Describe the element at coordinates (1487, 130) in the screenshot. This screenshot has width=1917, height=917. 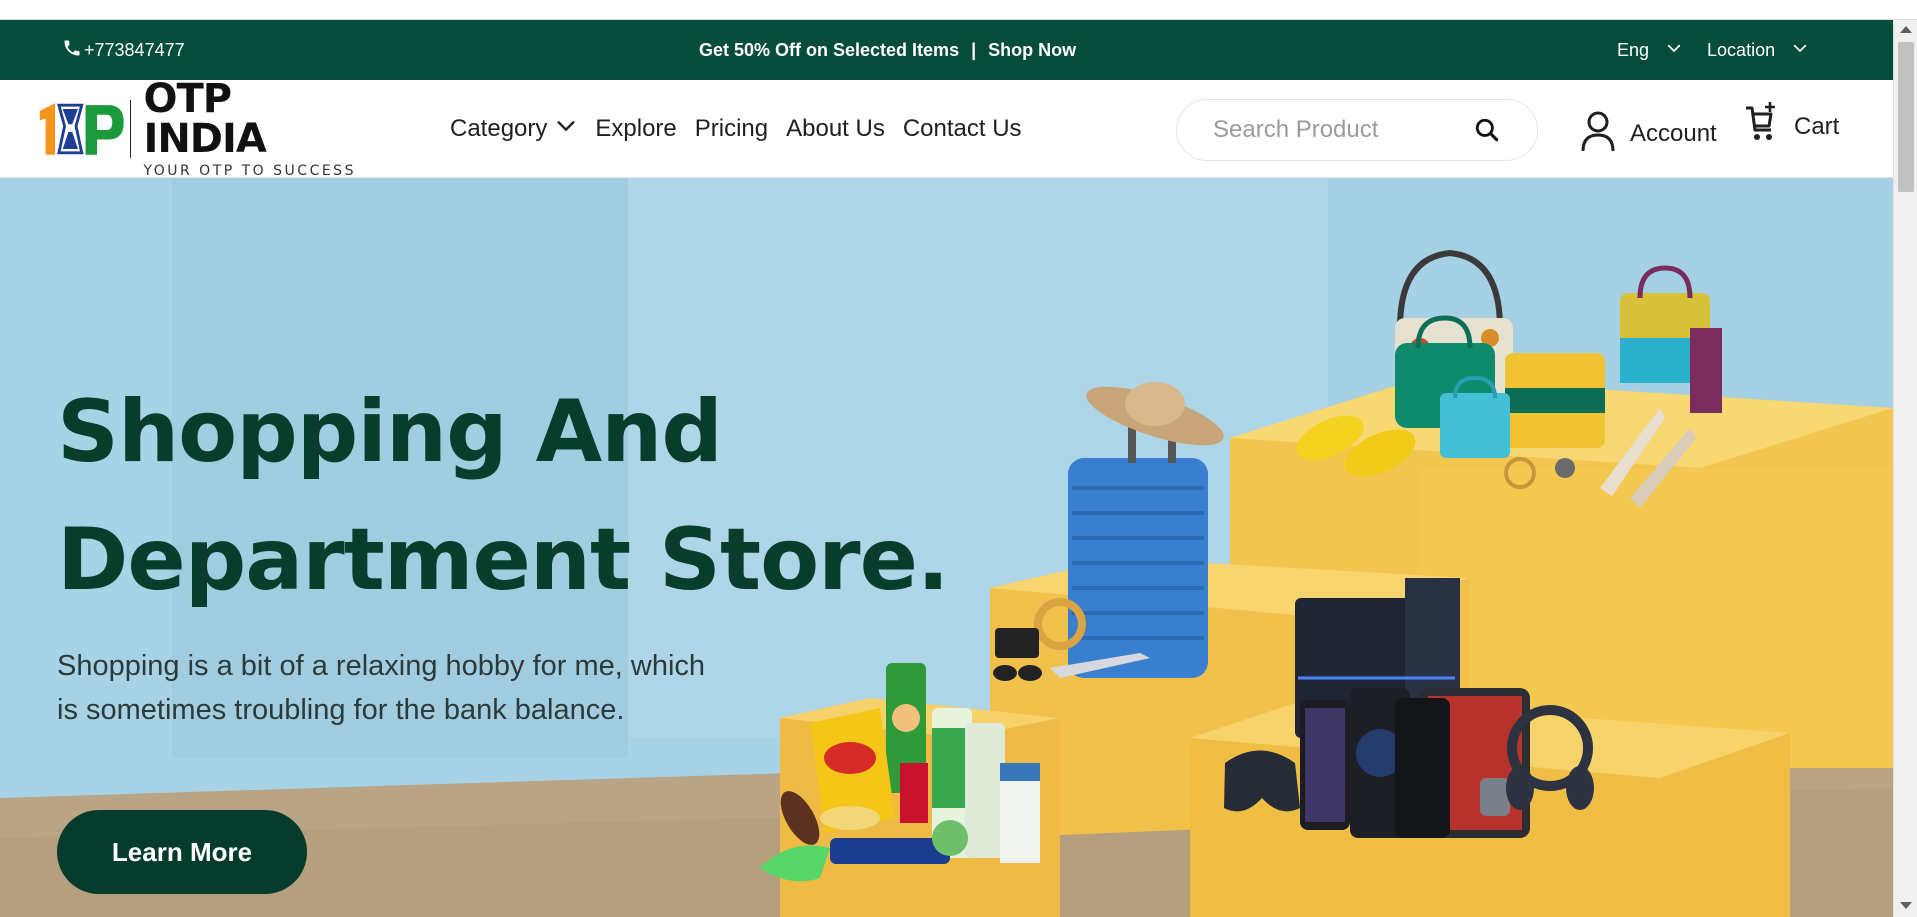
I see `search-icon` at that location.